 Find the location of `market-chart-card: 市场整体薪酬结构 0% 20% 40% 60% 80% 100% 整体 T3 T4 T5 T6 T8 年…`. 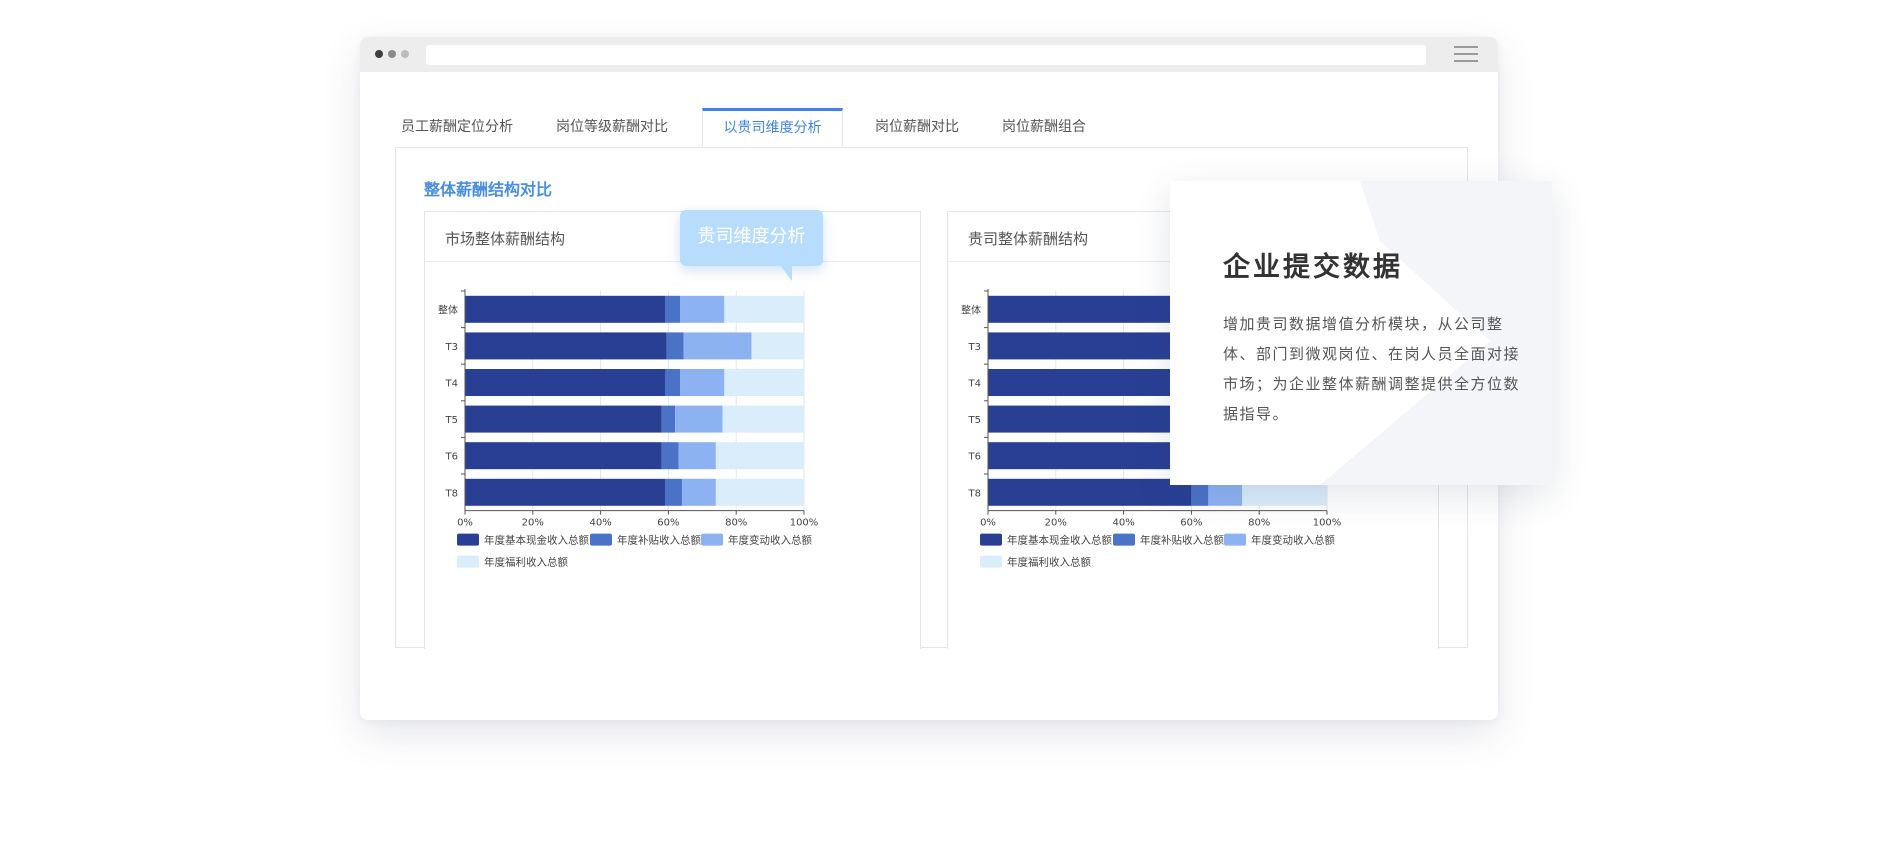

market-chart-card: 市场整体薪酬结构 0% 20% 40% 60% 80% 100% 整体 T3 T4 T5 T6 T8 年… is located at coordinates (672, 430).